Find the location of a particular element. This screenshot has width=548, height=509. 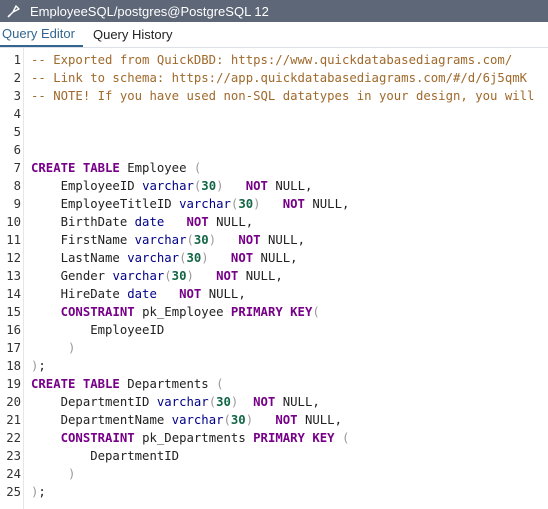

code-line: CONSTRAINT pk_Departments PRIMARY KEY ( is located at coordinates (289, 438).